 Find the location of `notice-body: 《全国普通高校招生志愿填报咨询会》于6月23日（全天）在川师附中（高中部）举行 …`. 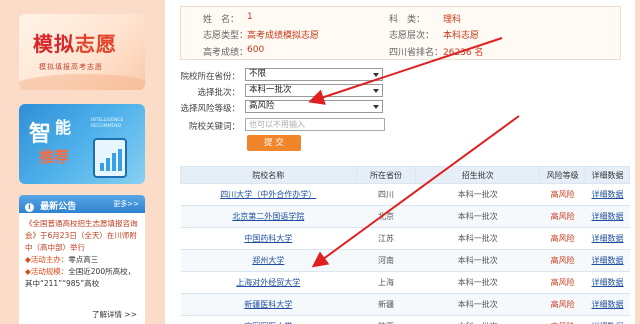

notice-body: 《全国普通高校招生志愿填报咨询会》于6月23日（全天）在川师附中（高中部）举行 … is located at coordinates (82, 254).